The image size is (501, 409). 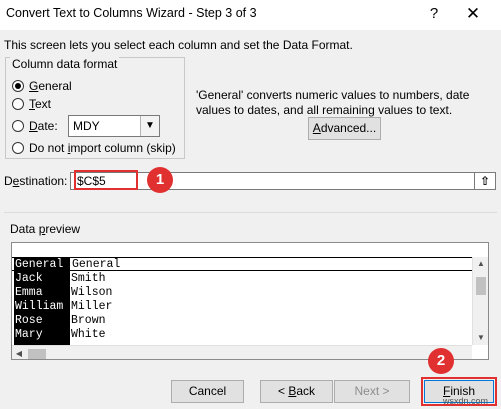 What do you see at coordinates (466, 401) in the screenshot?
I see `watermark: wsxdn.com` at bounding box center [466, 401].